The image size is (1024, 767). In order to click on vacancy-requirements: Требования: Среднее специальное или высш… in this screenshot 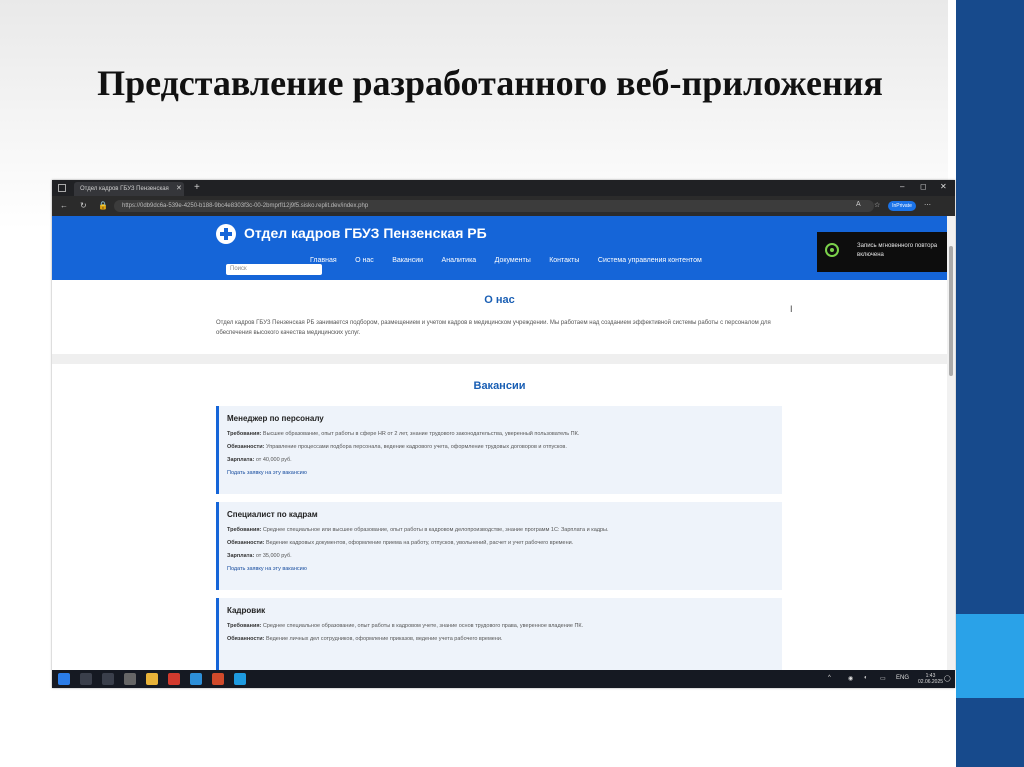, I will do `click(418, 530)`.